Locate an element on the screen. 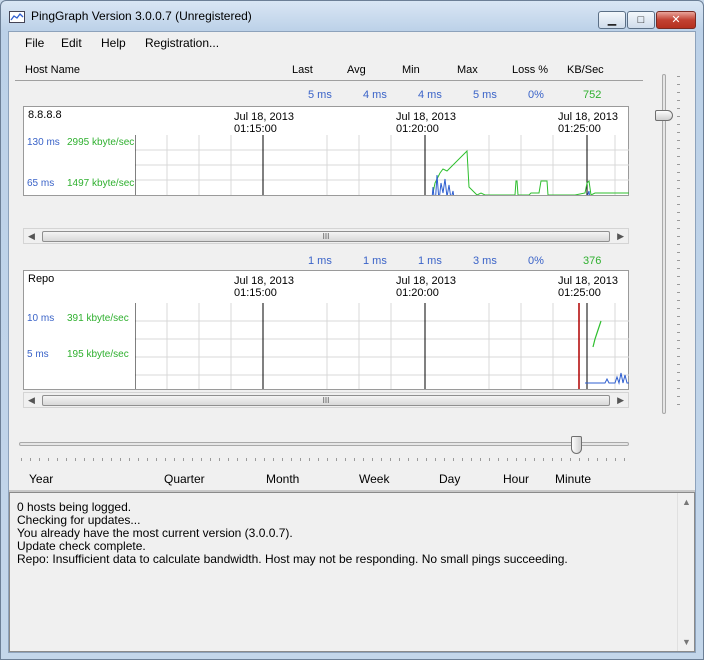  header-divider is located at coordinates (329, 80).